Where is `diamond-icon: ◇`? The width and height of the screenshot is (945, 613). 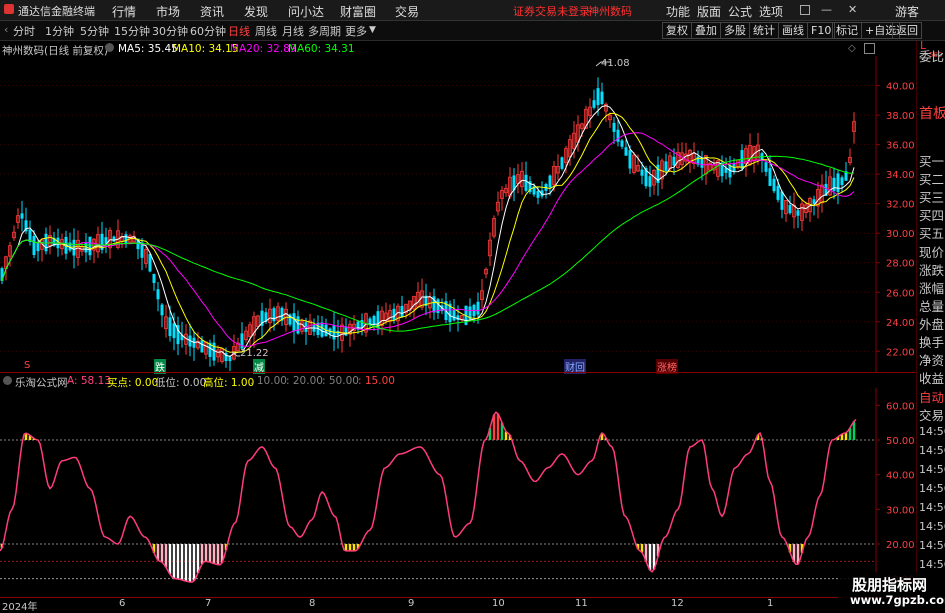
diamond-icon: ◇ is located at coordinates (852, 48).